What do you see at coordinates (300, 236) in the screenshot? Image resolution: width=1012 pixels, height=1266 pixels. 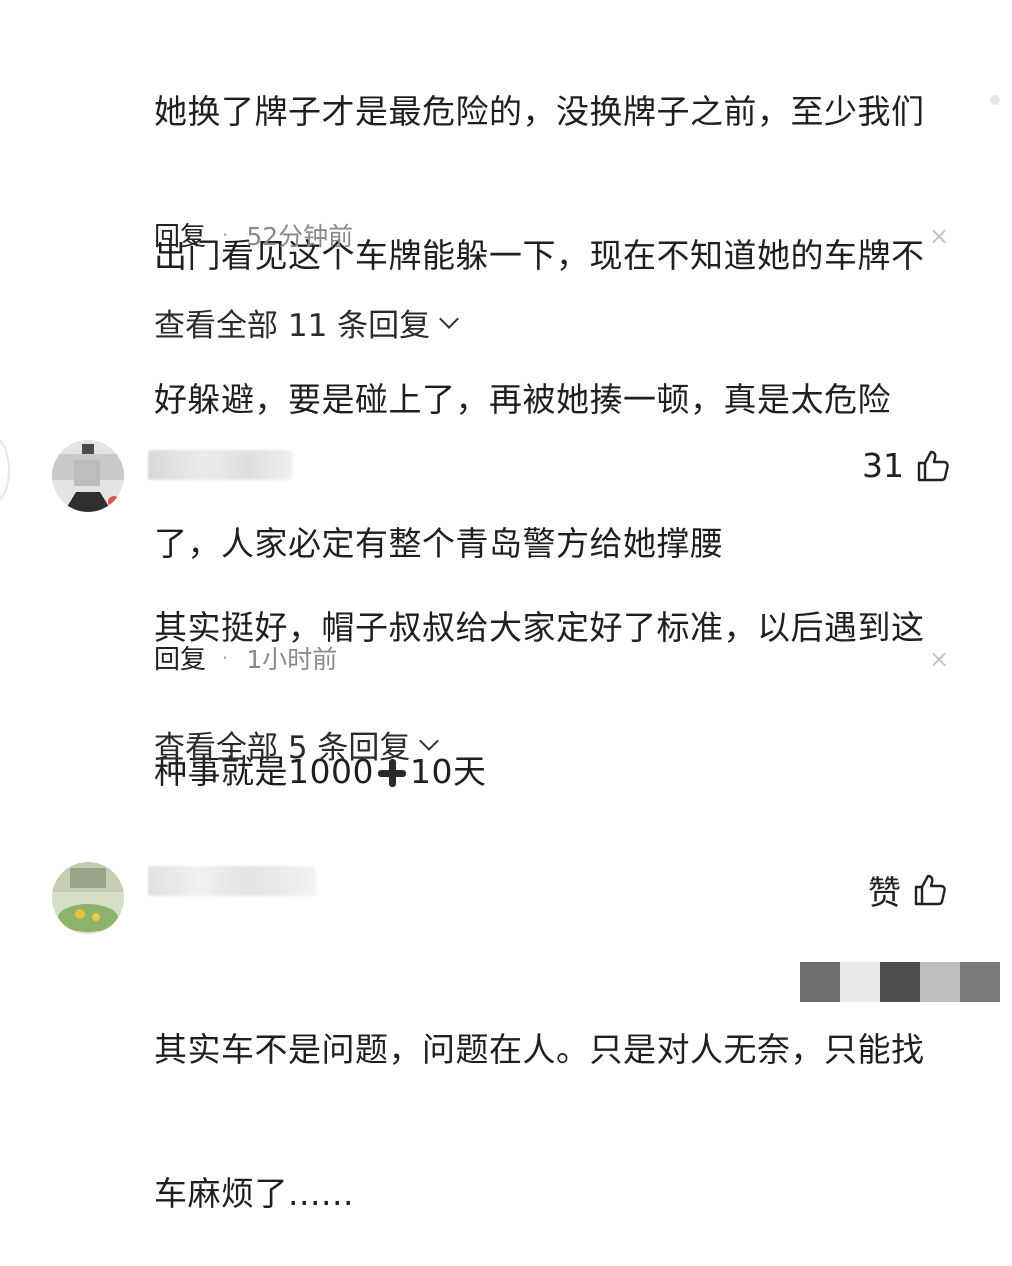 I see `timestamp: 52分钟前` at bounding box center [300, 236].